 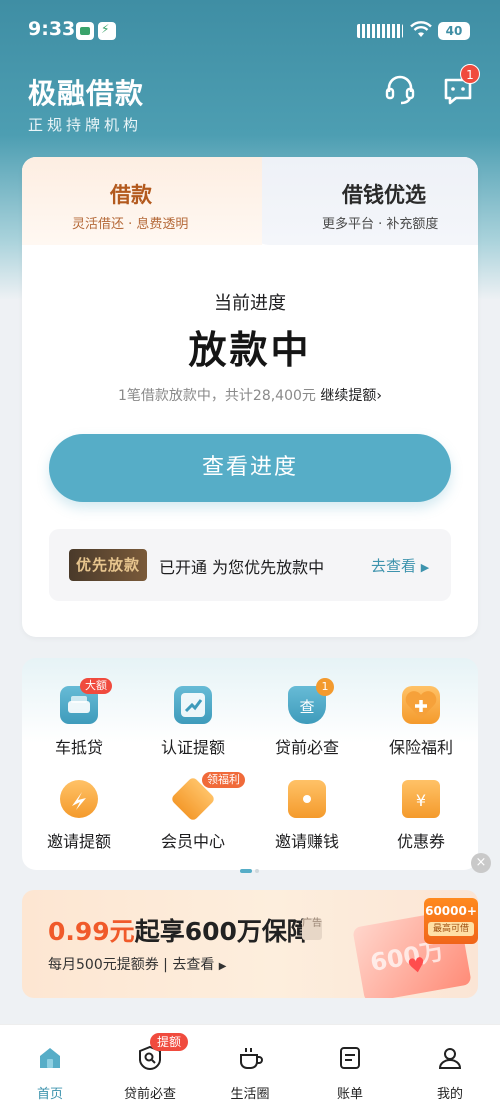 I want to click on priority-lending-banner: 优先放款 已开通 为您优先放款中 去查看 ▶, so click(x=250, y=565).